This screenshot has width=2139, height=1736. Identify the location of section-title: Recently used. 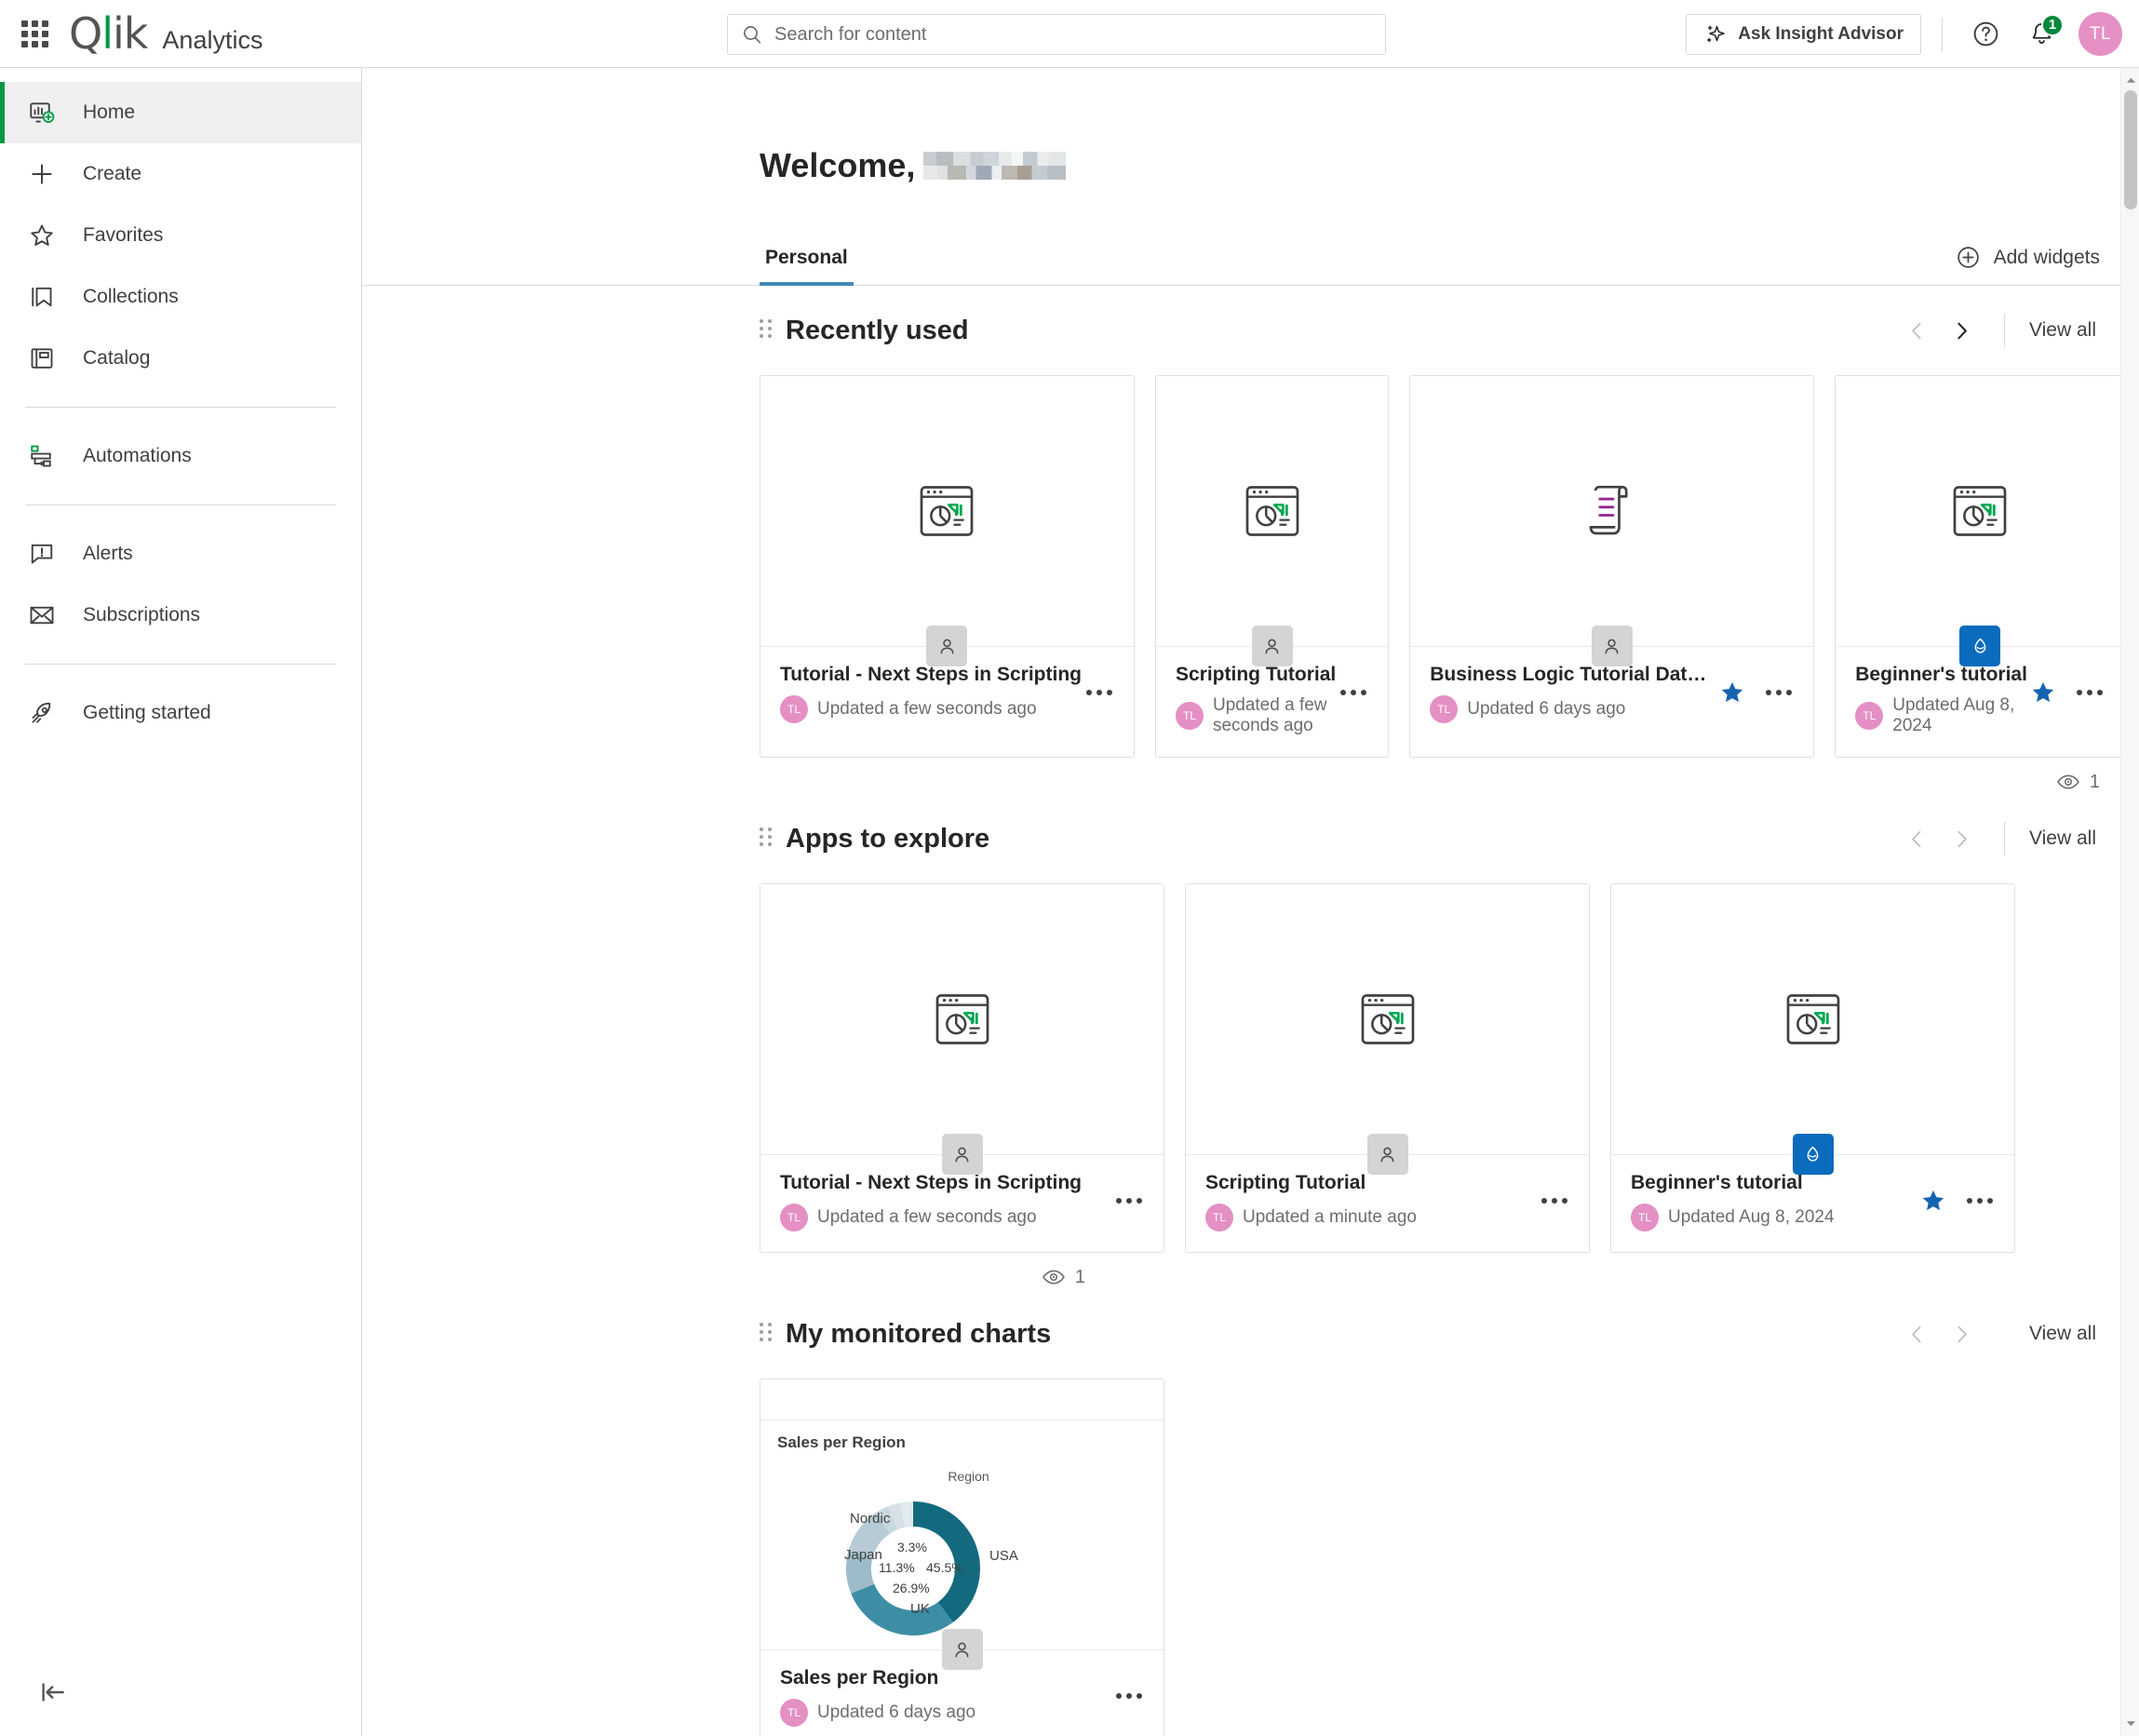
(877, 330).